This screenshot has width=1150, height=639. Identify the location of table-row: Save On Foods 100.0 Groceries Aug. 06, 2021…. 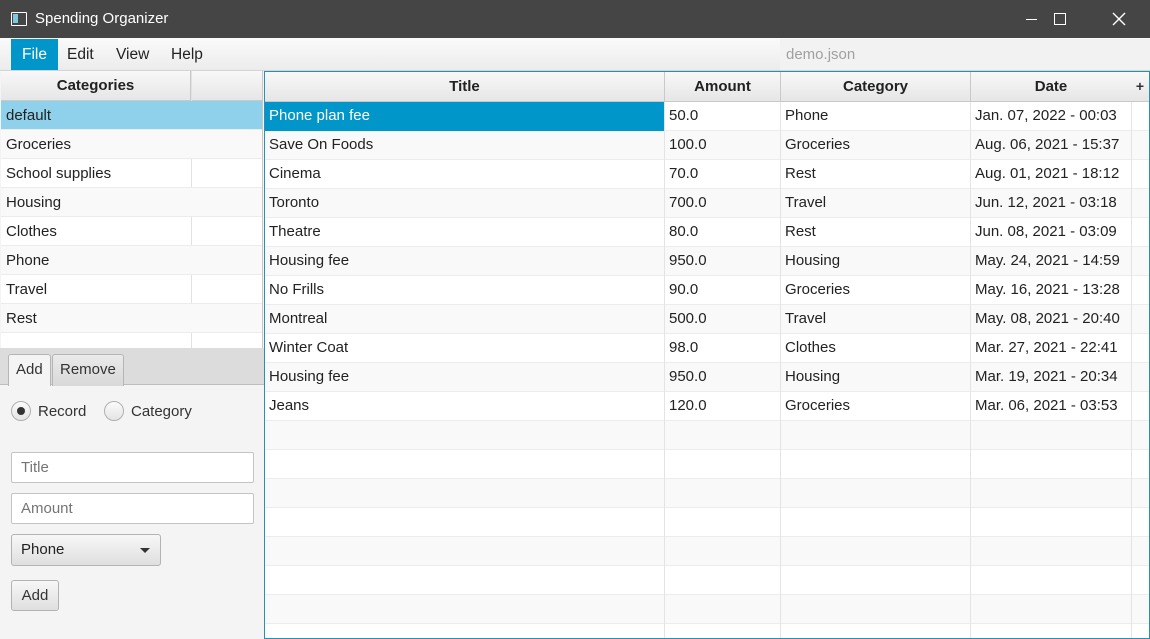
(707, 145).